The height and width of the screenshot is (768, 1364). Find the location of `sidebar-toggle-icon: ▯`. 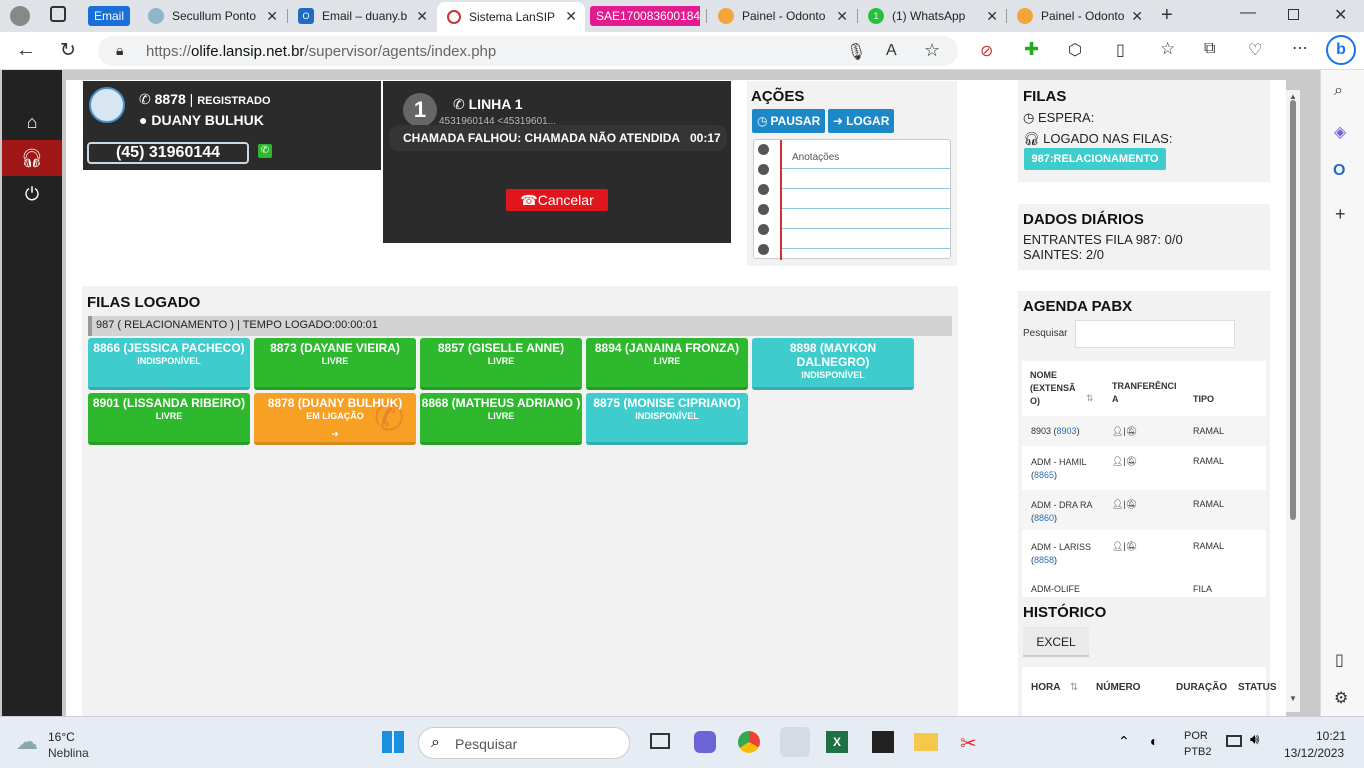

sidebar-toggle-icon: ▯ is located at coordinates (1339, 660).